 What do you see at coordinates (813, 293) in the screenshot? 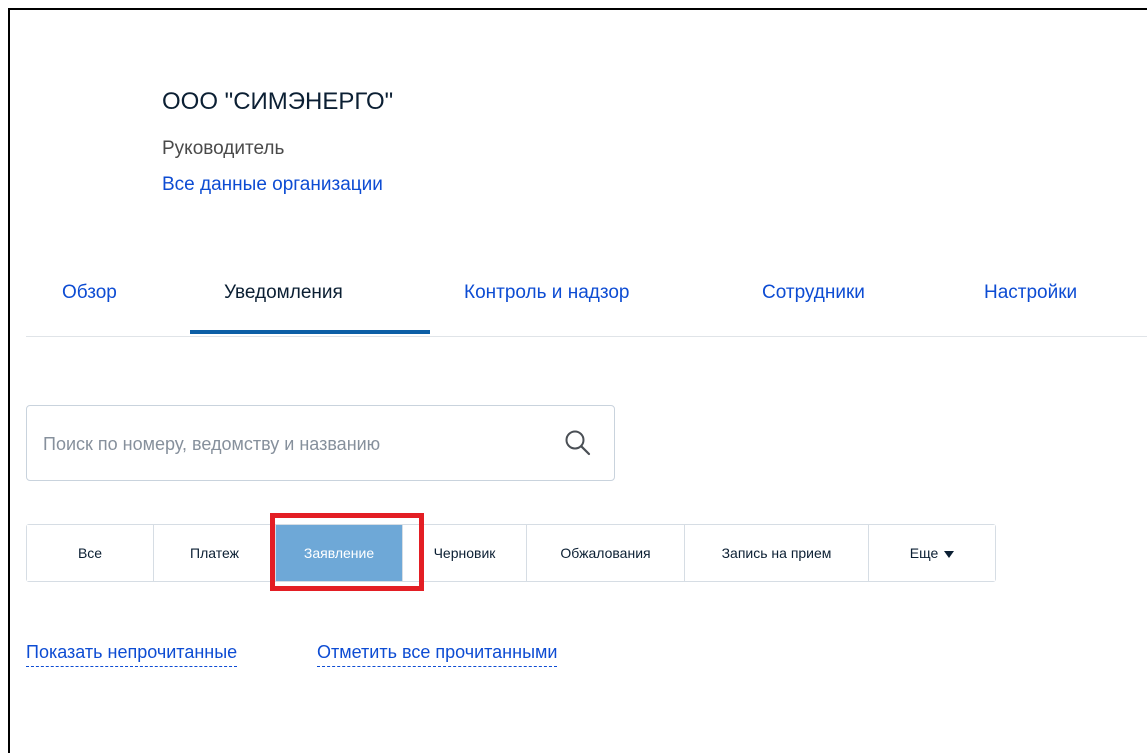
I see `tab-employees: Сотрудники` at bounding box center [813, 293].